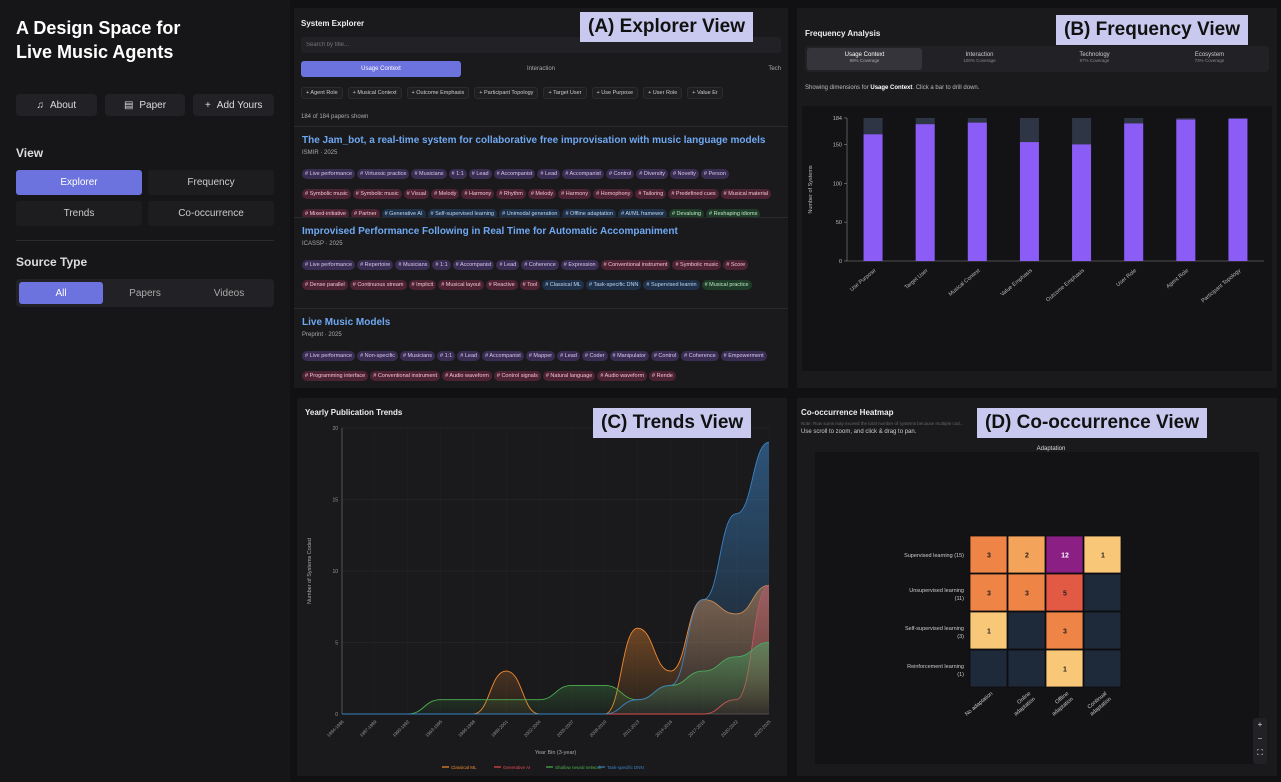 The width and height of the screenshot is (1281, 782). Describe the element at coordinates (79, 182) in the screenshot. I see `view-explorer-button: Explorer` at that location.